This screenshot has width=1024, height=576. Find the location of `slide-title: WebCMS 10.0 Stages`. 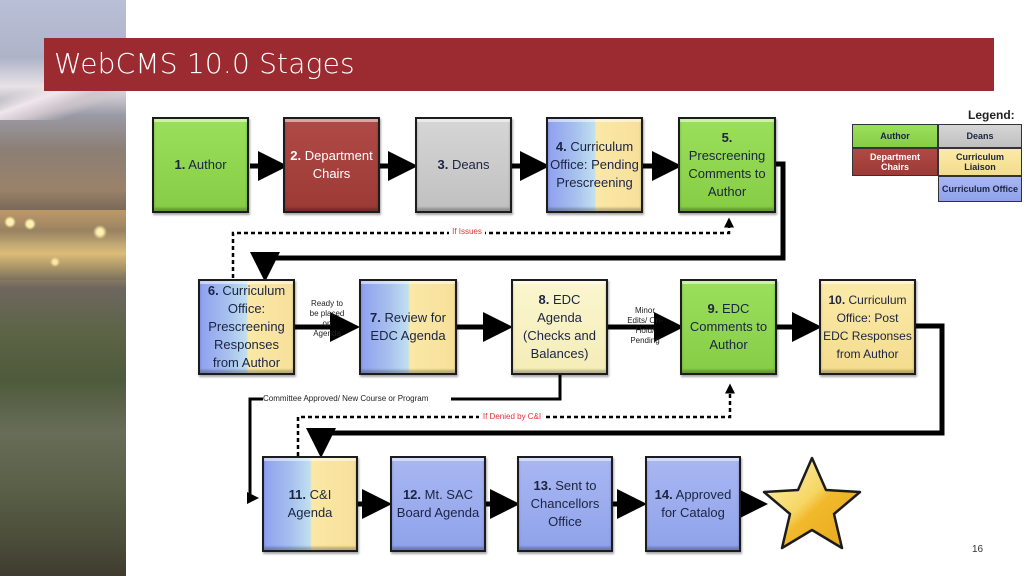

slide-title: WebCMS 10.0 Stages is located at coordinates (204, 63).